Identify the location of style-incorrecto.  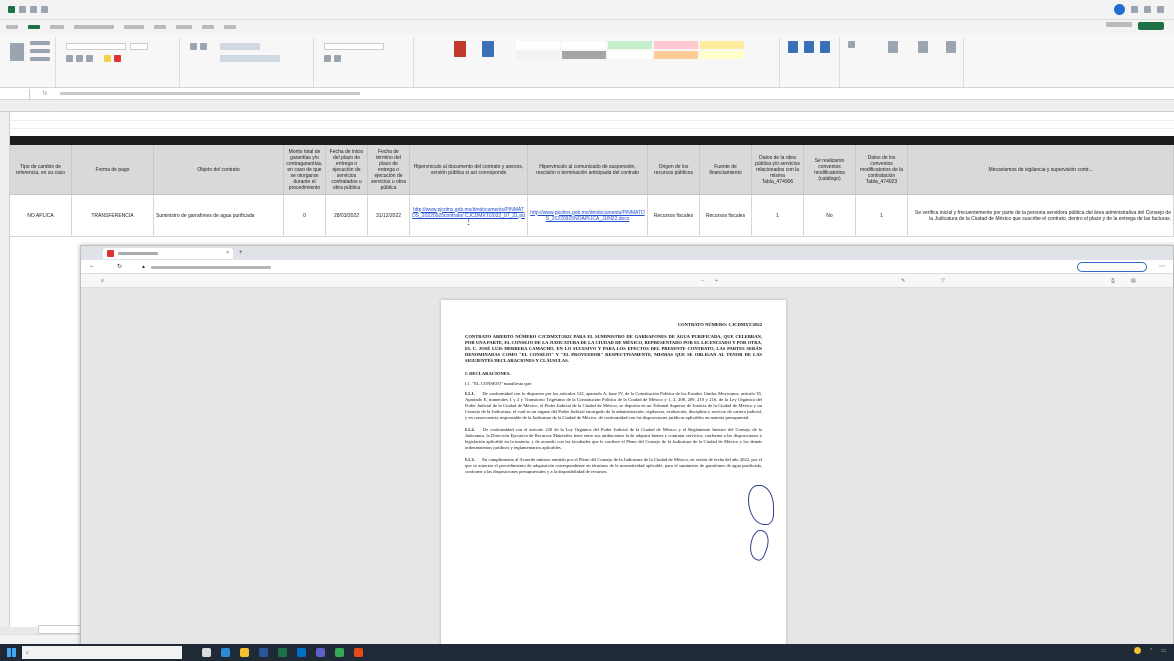
(676, 45).